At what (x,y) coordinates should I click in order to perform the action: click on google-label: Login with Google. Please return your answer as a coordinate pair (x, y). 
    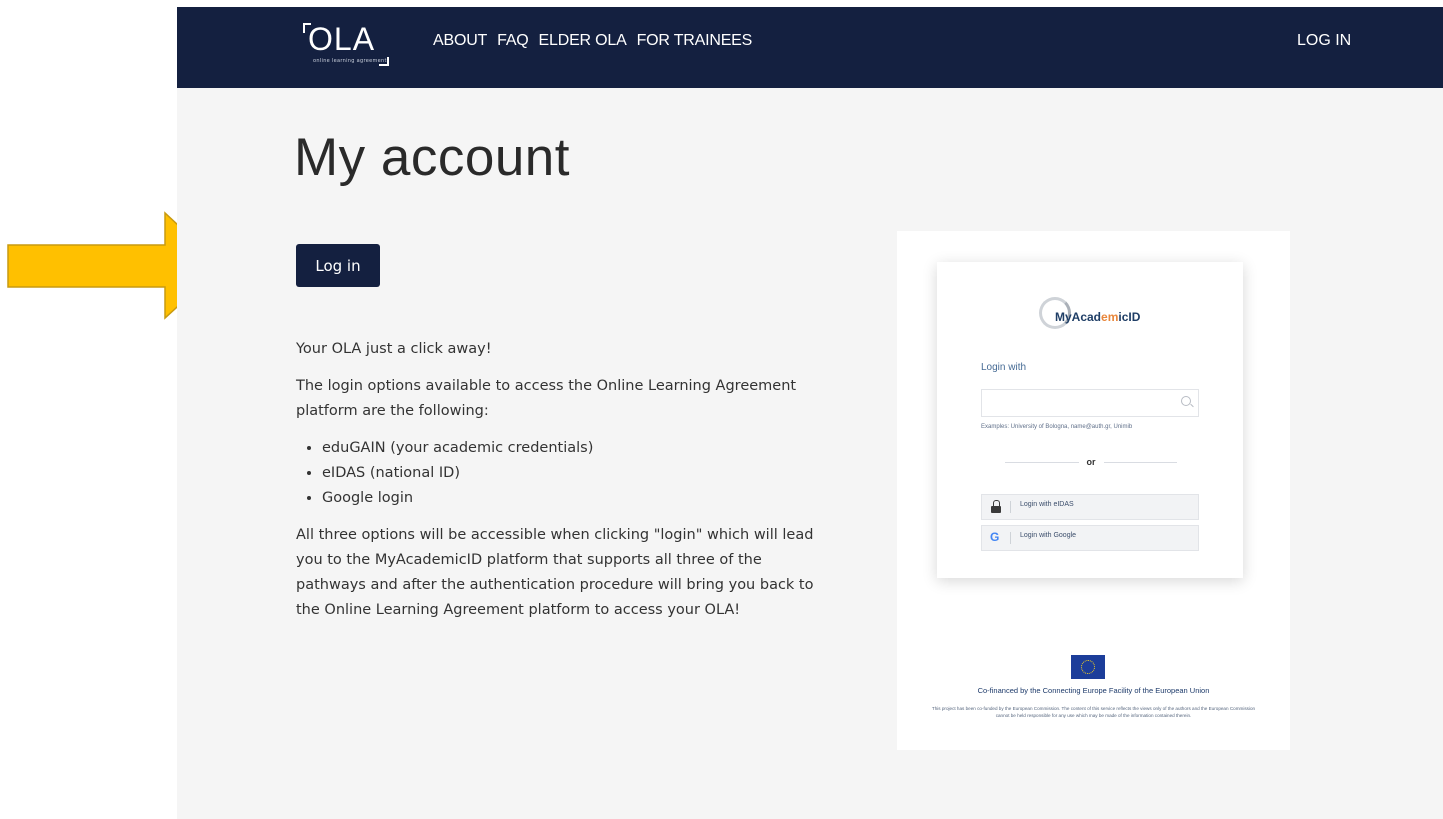
    Looking at the image, I should click on (1048, 535).